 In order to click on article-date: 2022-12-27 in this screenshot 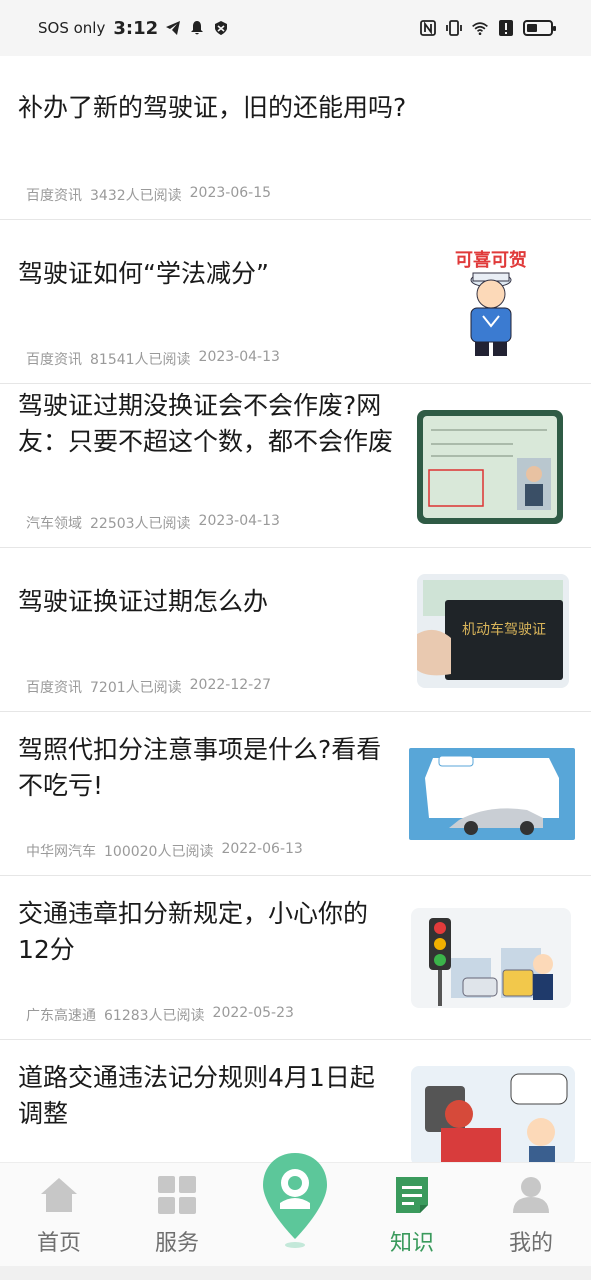, I will do `click(230, 685)`.